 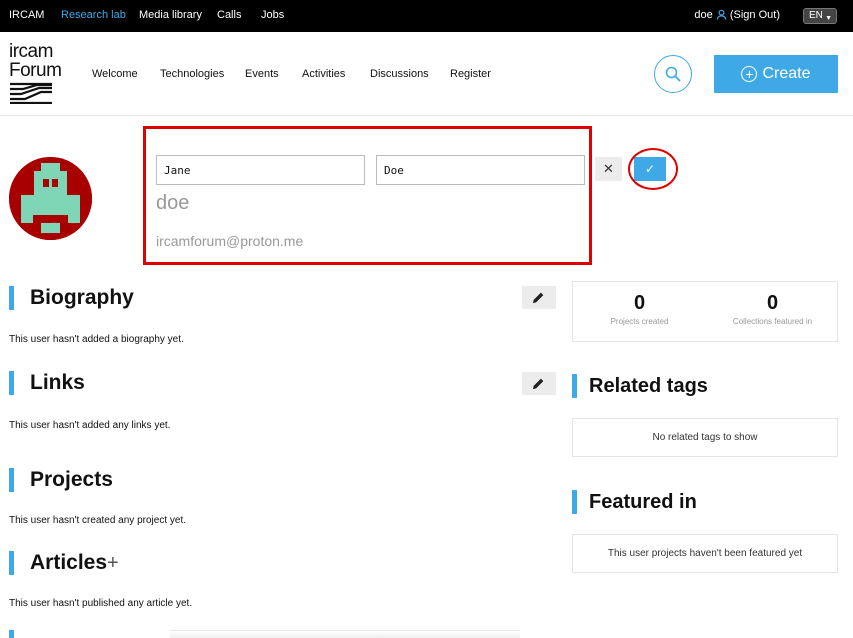 I want to click on links-text: This user hasn't added any links yet., so click(x=90, y=425).